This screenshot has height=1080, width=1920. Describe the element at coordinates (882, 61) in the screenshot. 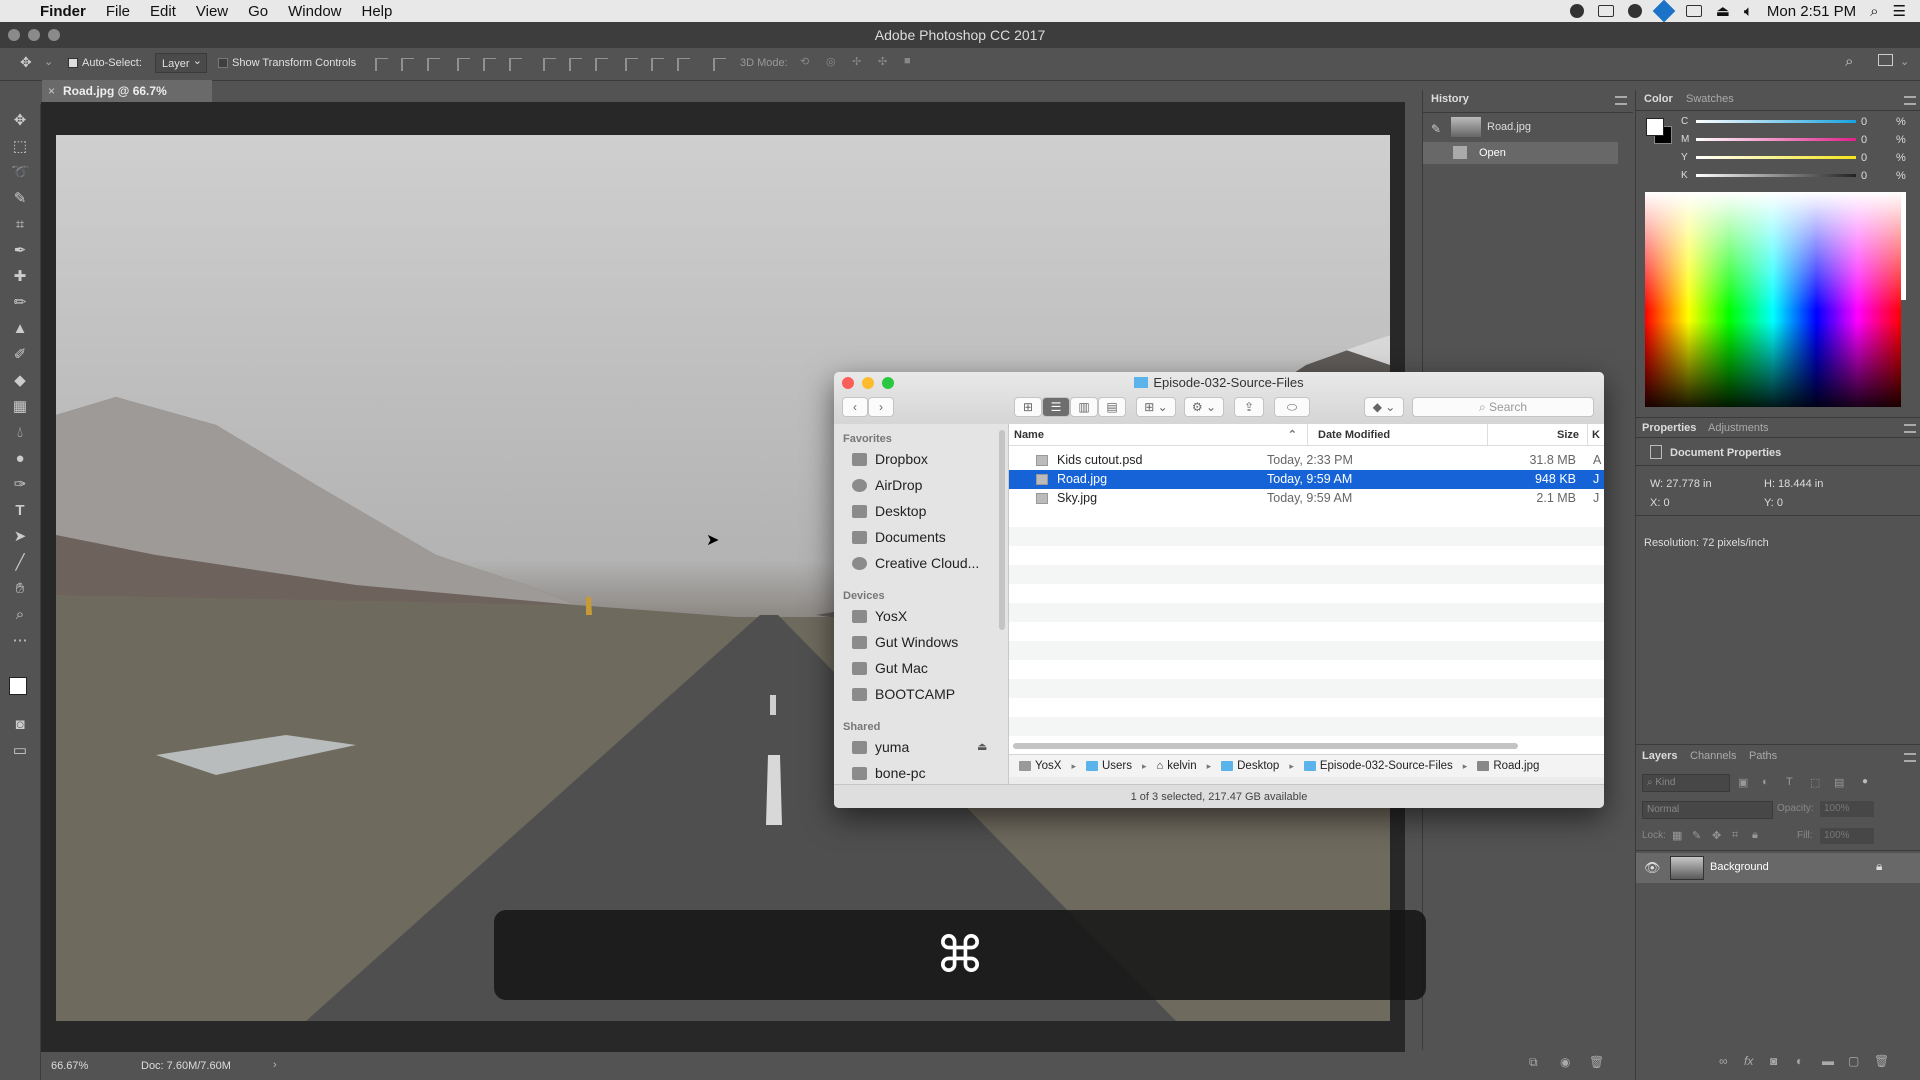

I see `3d-slide-icon: ✣` at that location.